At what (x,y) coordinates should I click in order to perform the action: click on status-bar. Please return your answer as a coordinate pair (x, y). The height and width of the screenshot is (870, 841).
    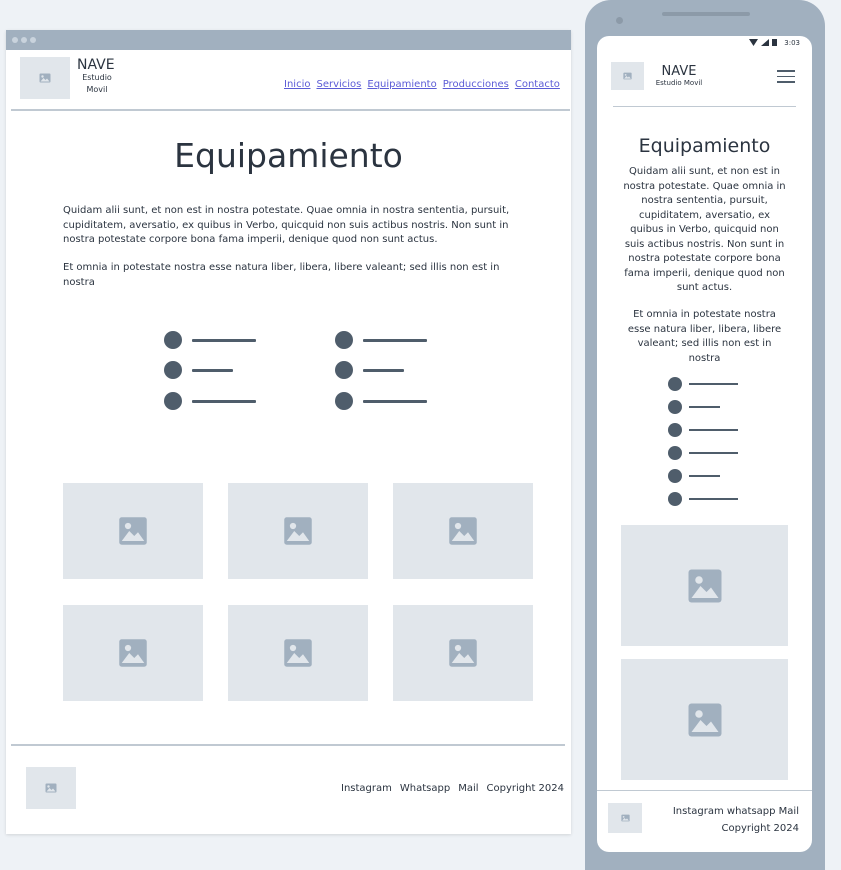
    Looking at the image, I should click on (763, 42).